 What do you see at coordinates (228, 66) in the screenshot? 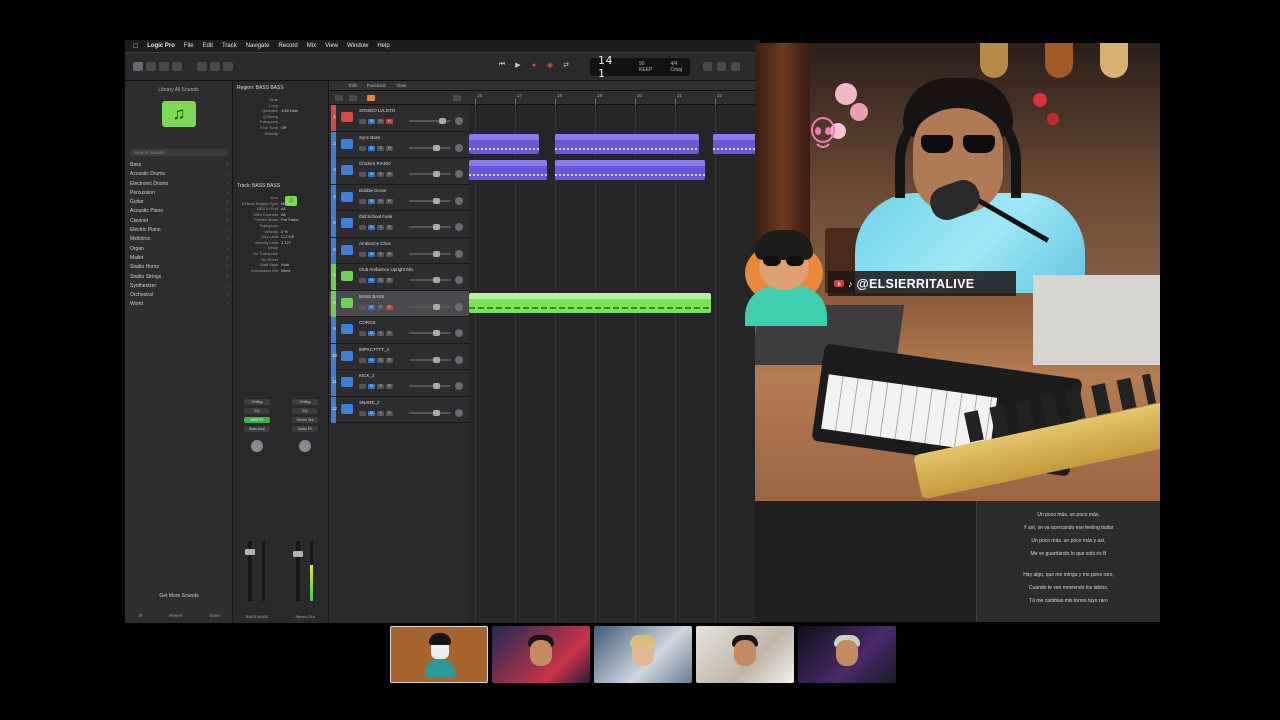
I see `editors-button` at bounding box center [228, 66].